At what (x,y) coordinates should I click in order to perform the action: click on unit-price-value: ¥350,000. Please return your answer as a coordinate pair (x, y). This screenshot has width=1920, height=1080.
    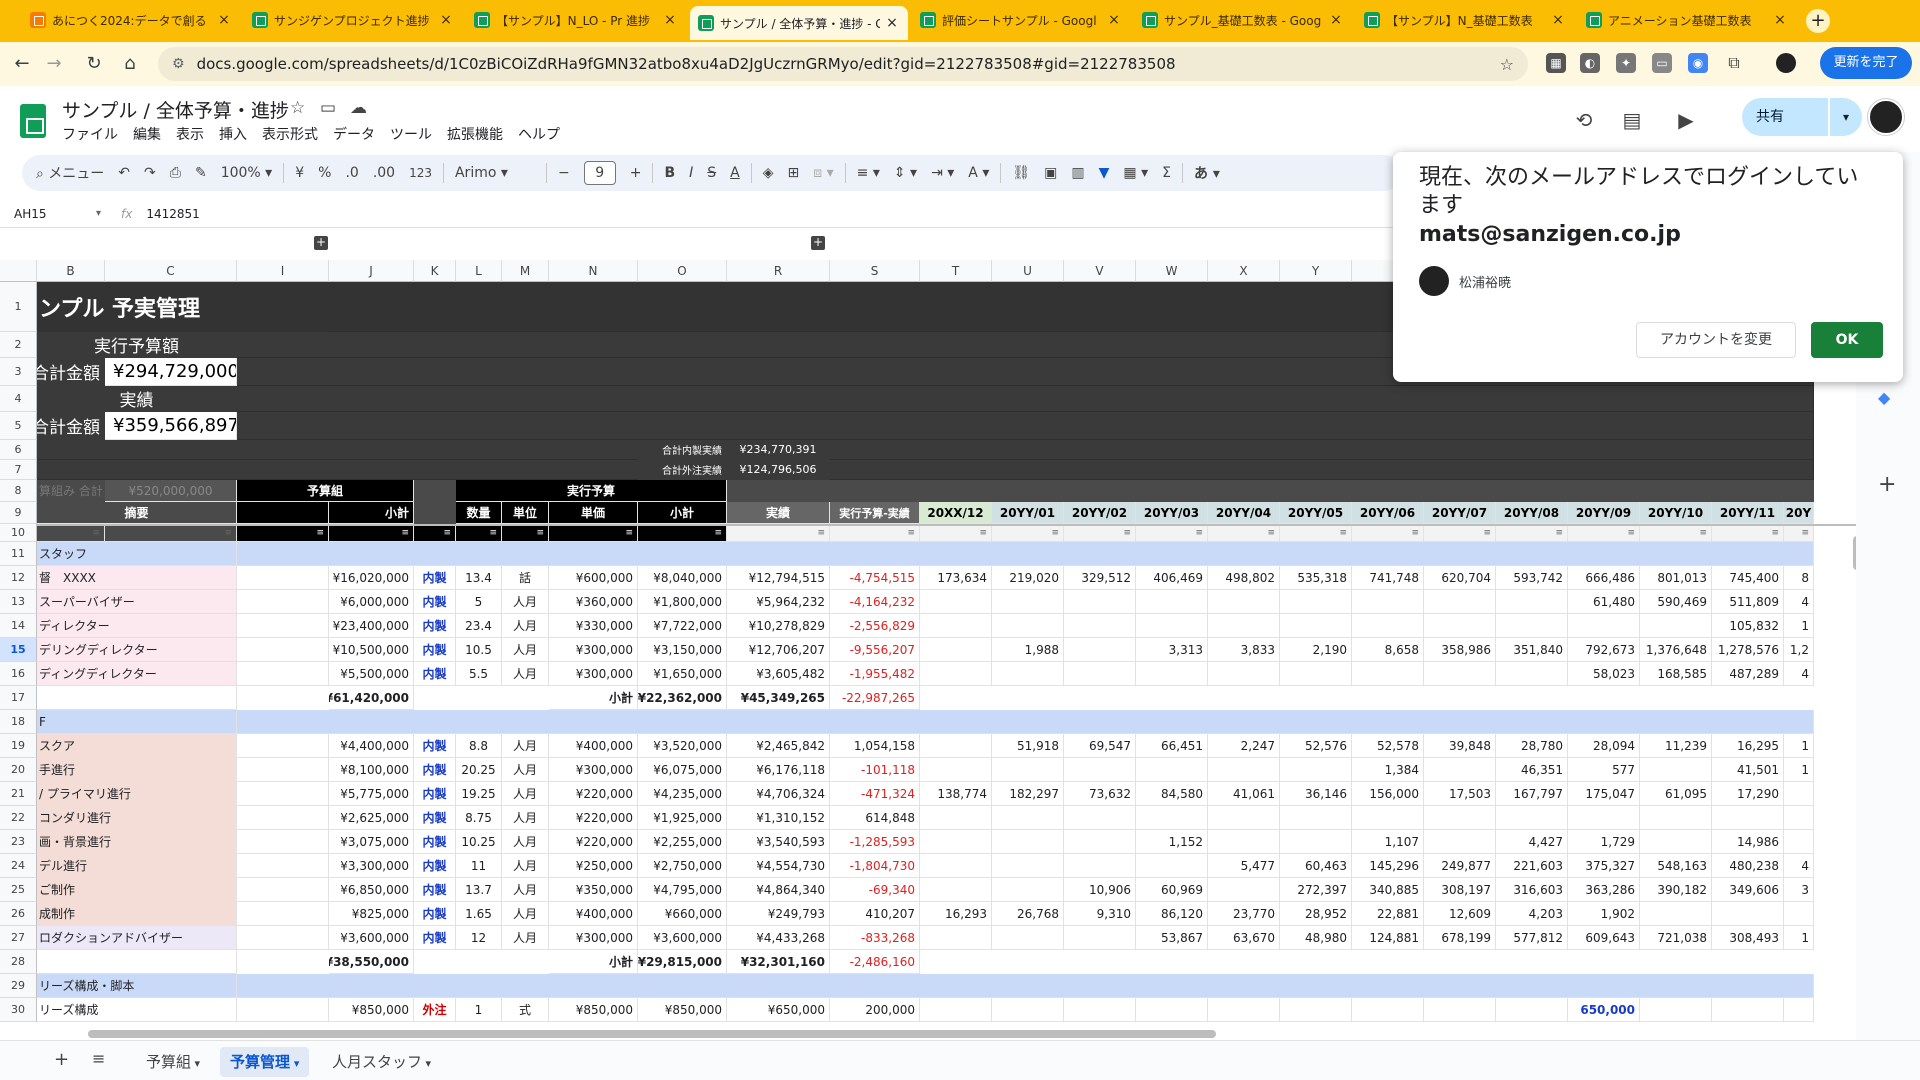
    Looking at the image, I should click on (593, 890).